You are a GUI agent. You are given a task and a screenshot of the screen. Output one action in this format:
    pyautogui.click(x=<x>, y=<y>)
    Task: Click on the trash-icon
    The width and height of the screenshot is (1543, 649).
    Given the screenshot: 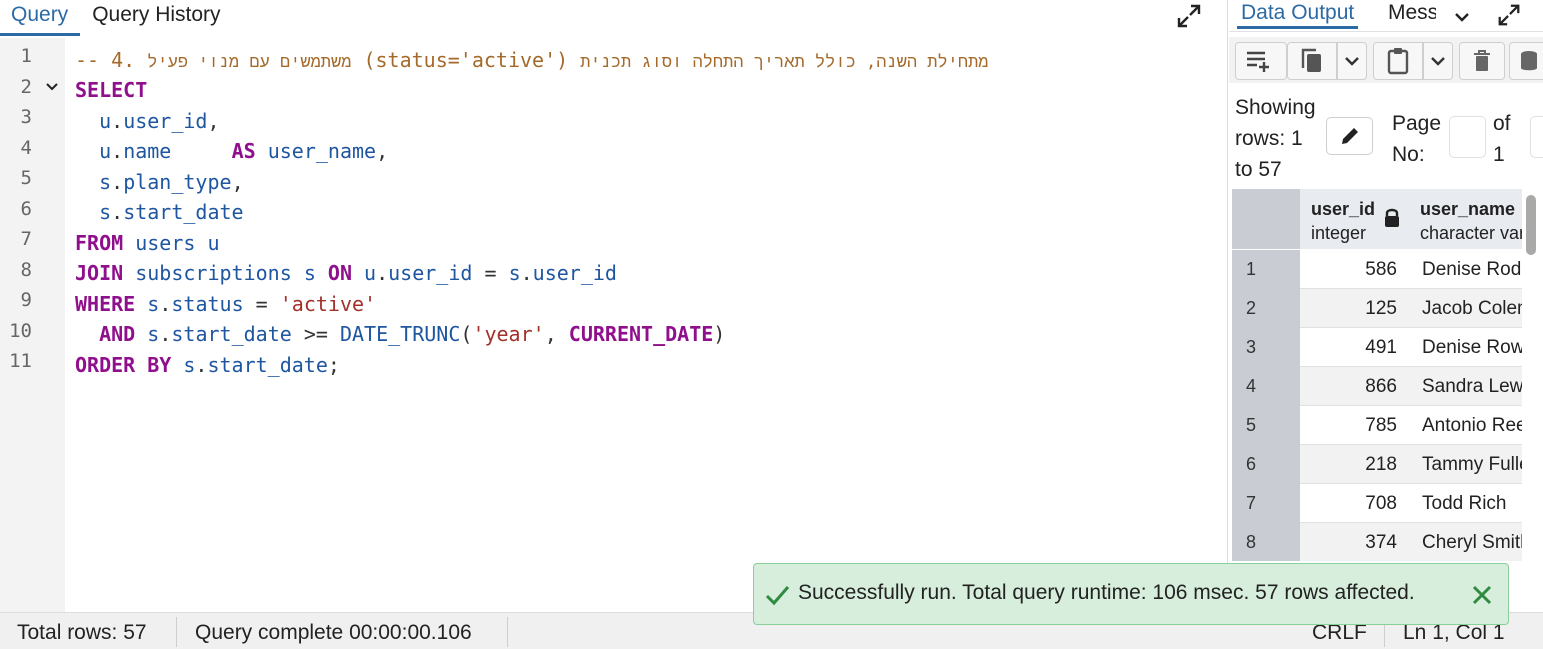 What is the action you would take?
    pyautogui.click(x=1482, y=60)
    